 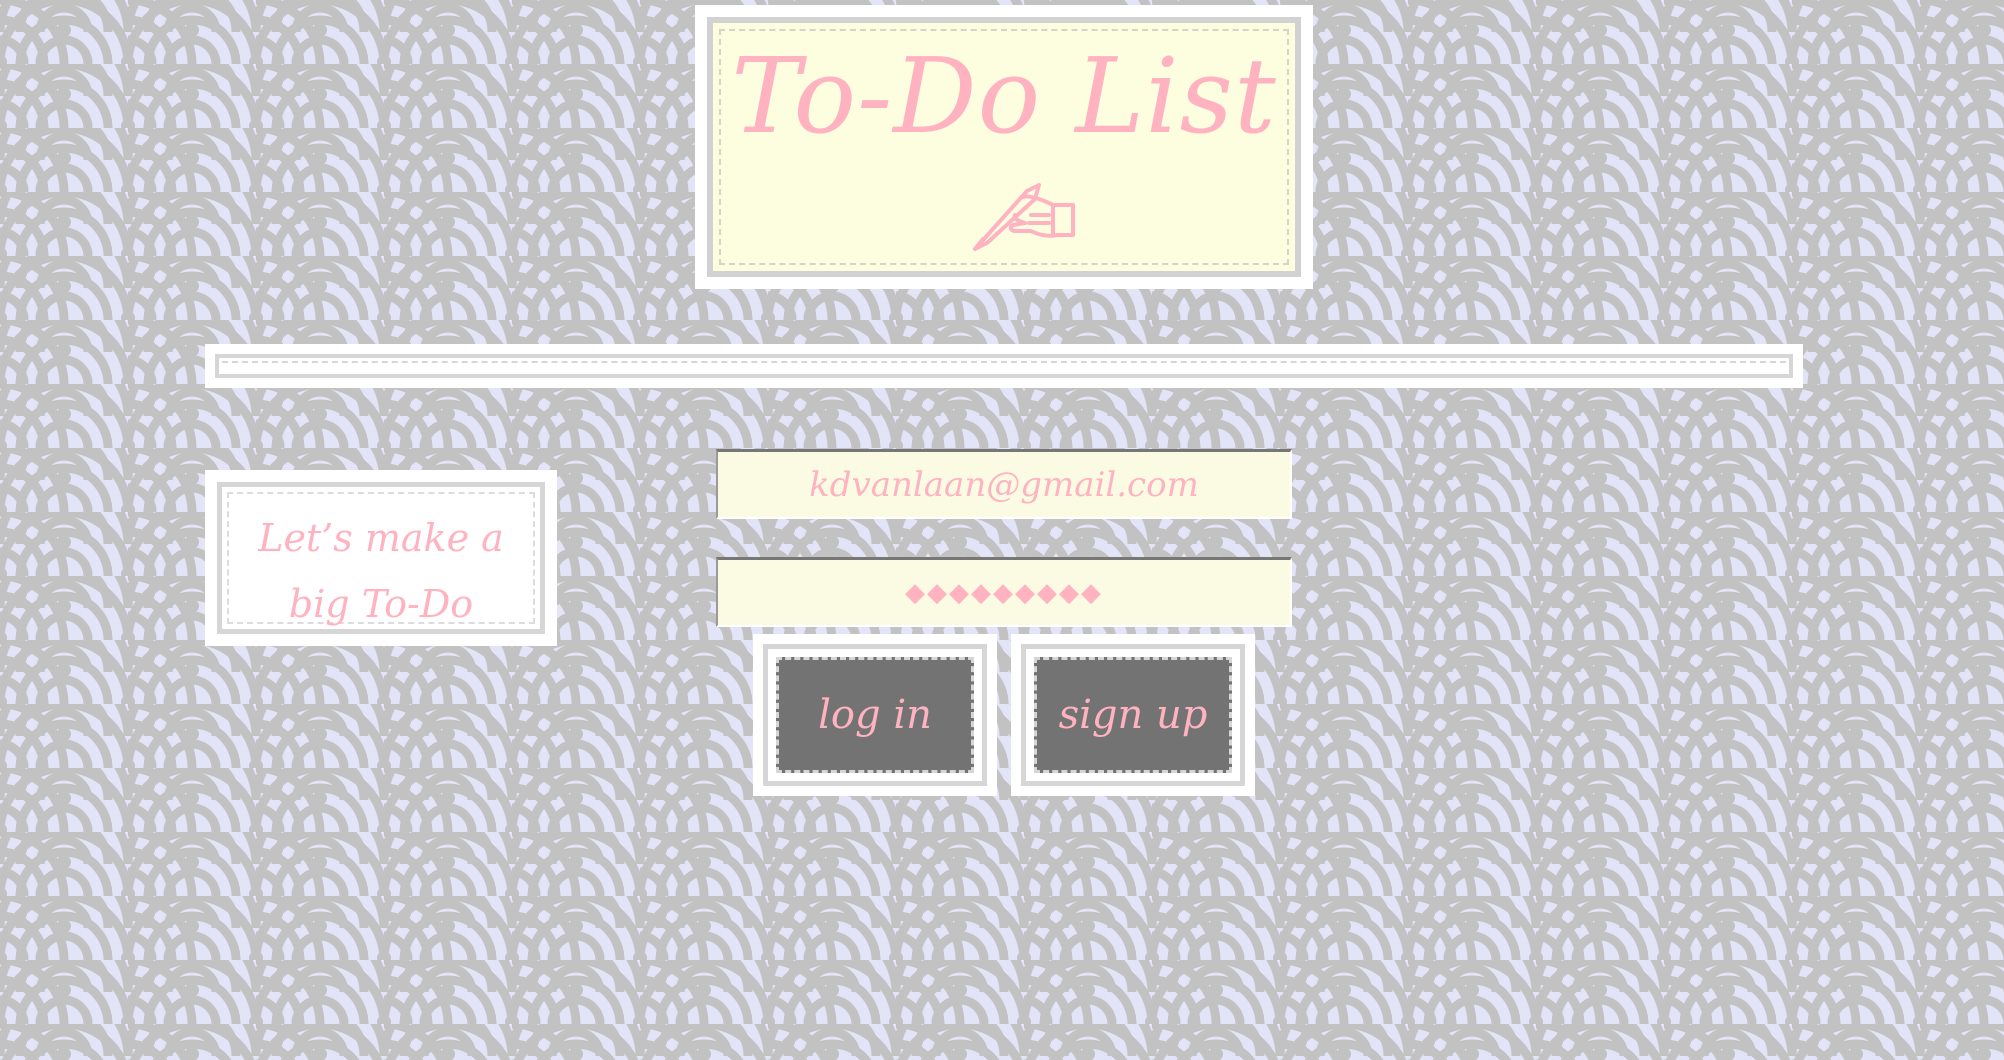 I want to click on password-field-value: ◆◆◆◆◆◆◆◆◆, so click(x=1004, y=592).